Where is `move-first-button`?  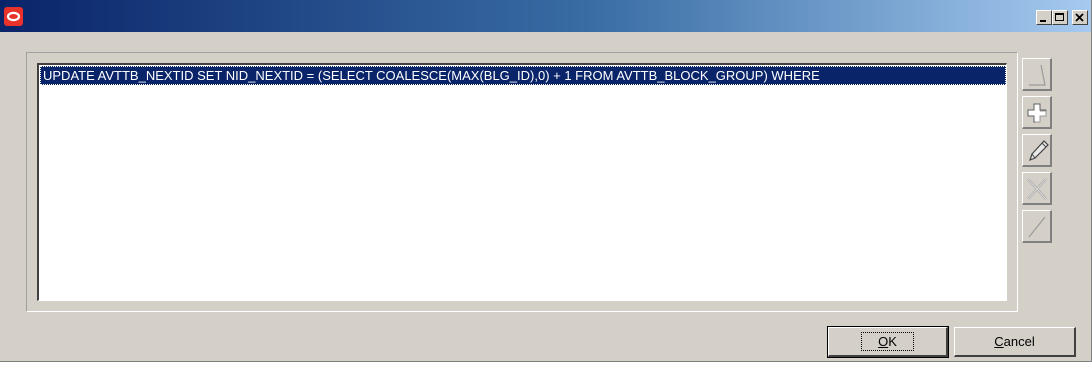 move-first-button is located at coordinates (1037, 74).